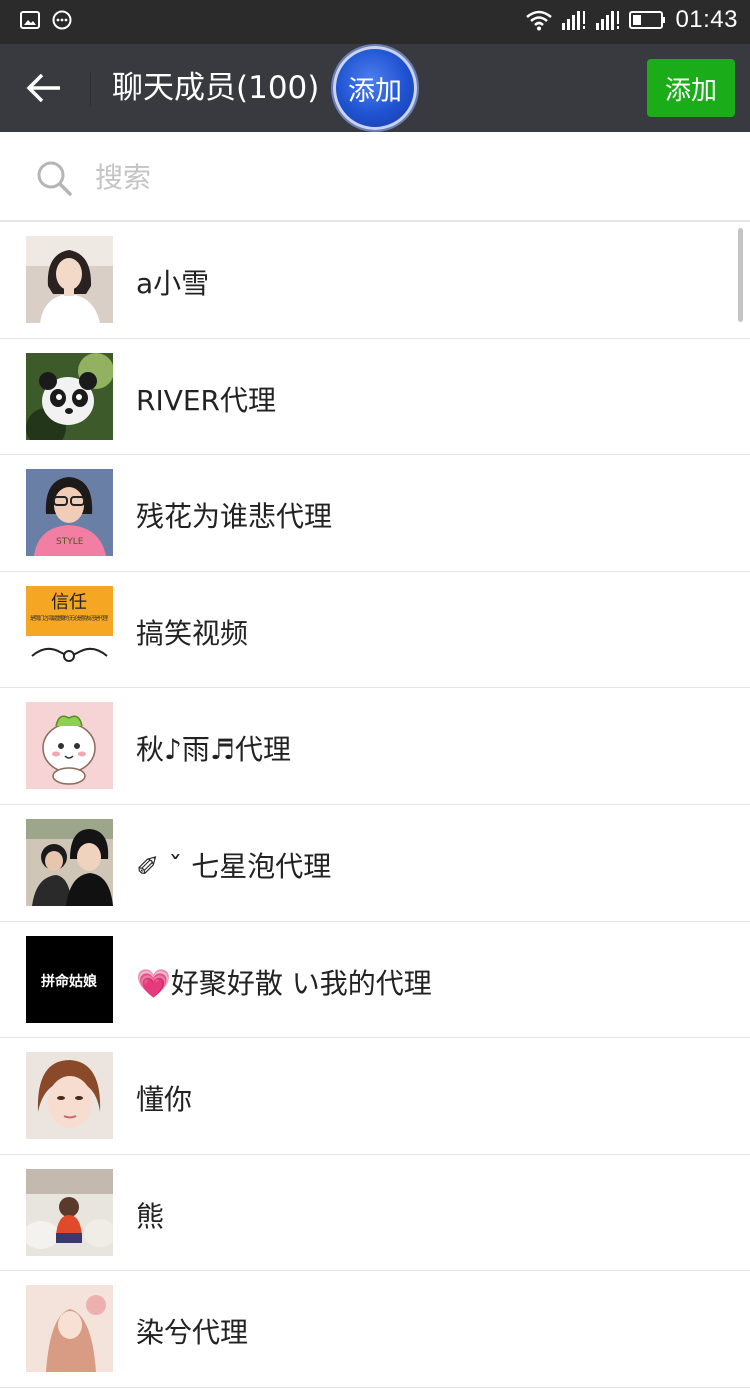 The height and width of the screenshot is (1388, 750). Describe the element at coordinates (284, 983) in the screenshot. I see `member-name: 💗好聚好散 い我的代理` at that location.